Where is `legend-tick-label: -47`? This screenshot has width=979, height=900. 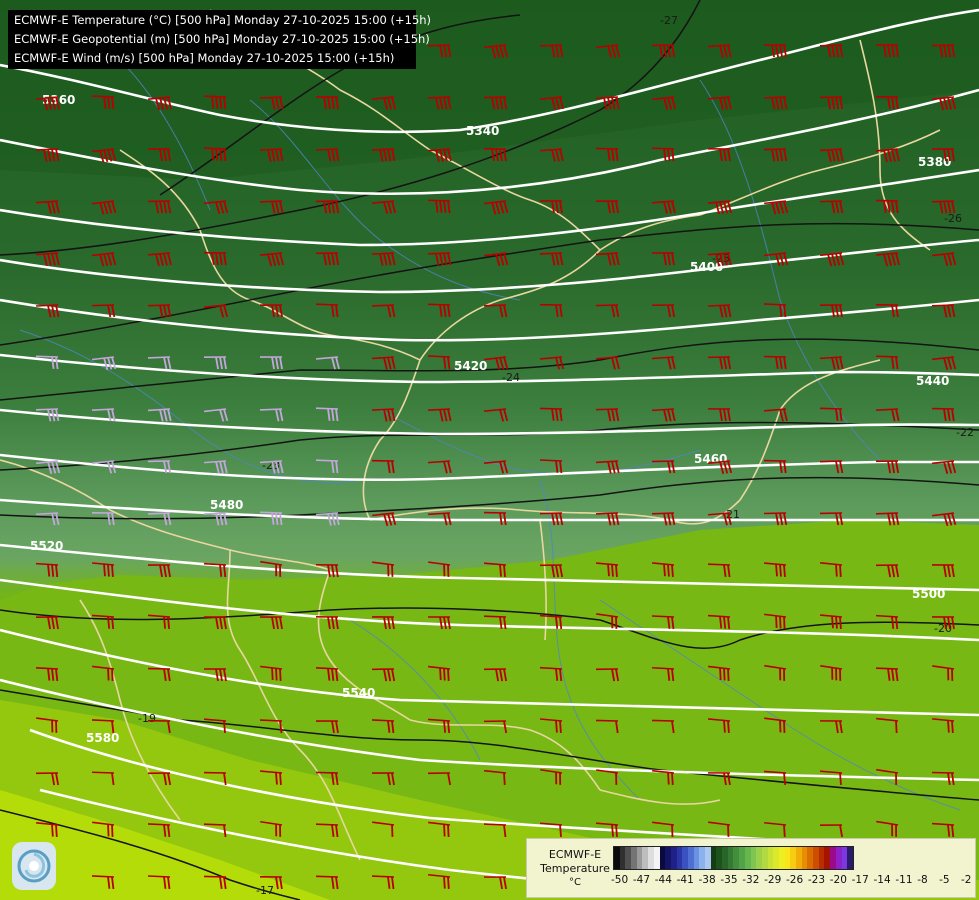 legend-tick-label: -47 is located at coordinates (641, 880).